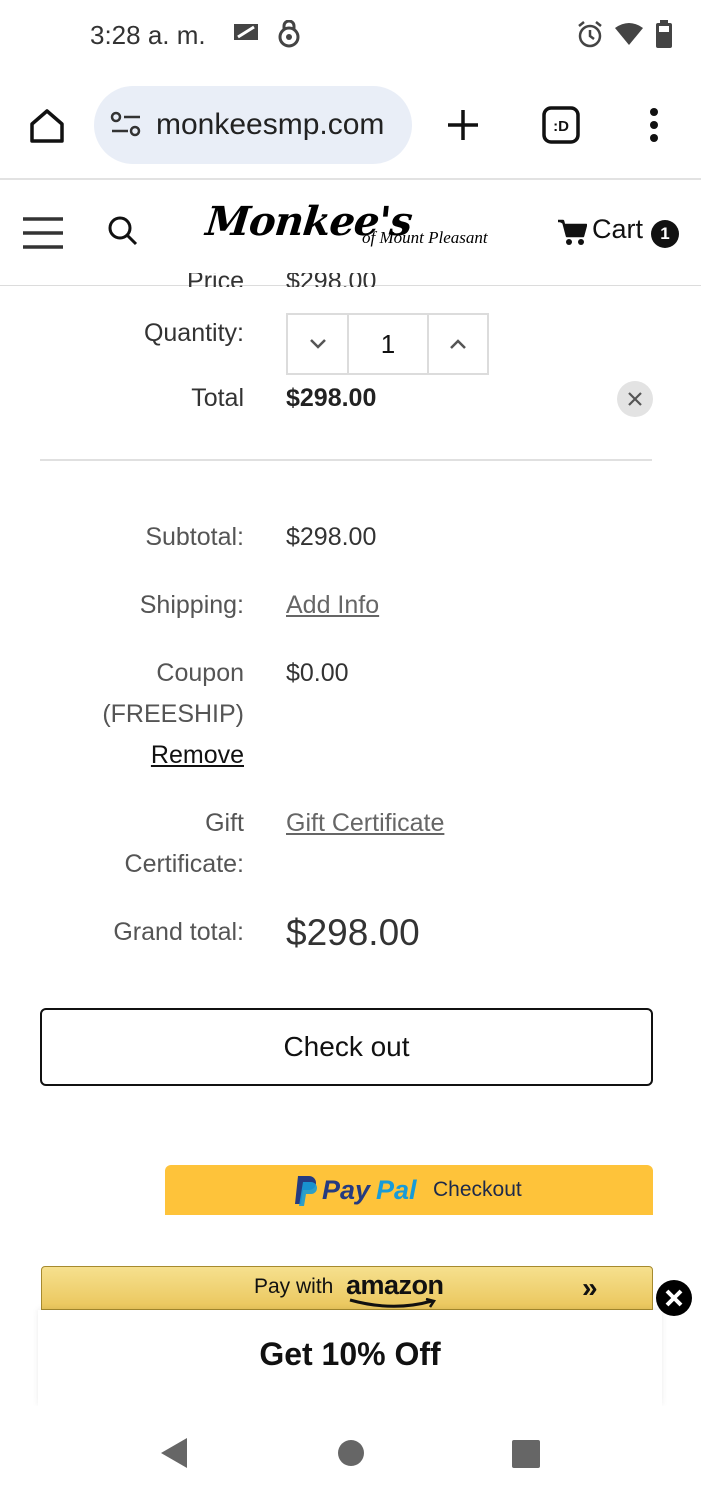 The width and height of the screenshot is (701, 1500). Describe the element at coordinates (306, 1192) in the screenshot. I see `paypal-logo-icon` at that location.